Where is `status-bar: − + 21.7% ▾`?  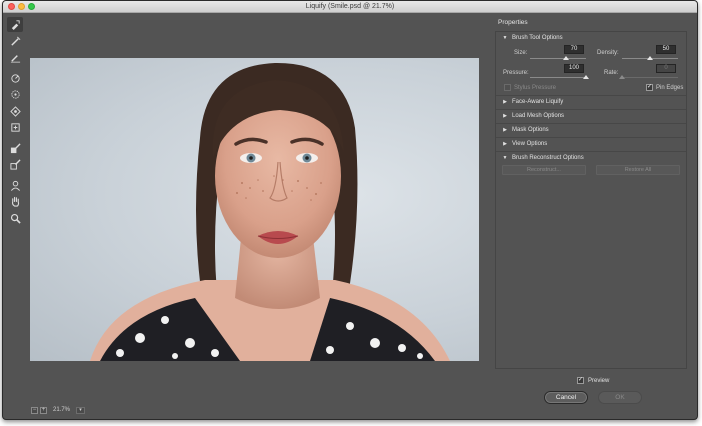 status-bar: − + 21.7% ▾ is located at coordinates (58, 410).